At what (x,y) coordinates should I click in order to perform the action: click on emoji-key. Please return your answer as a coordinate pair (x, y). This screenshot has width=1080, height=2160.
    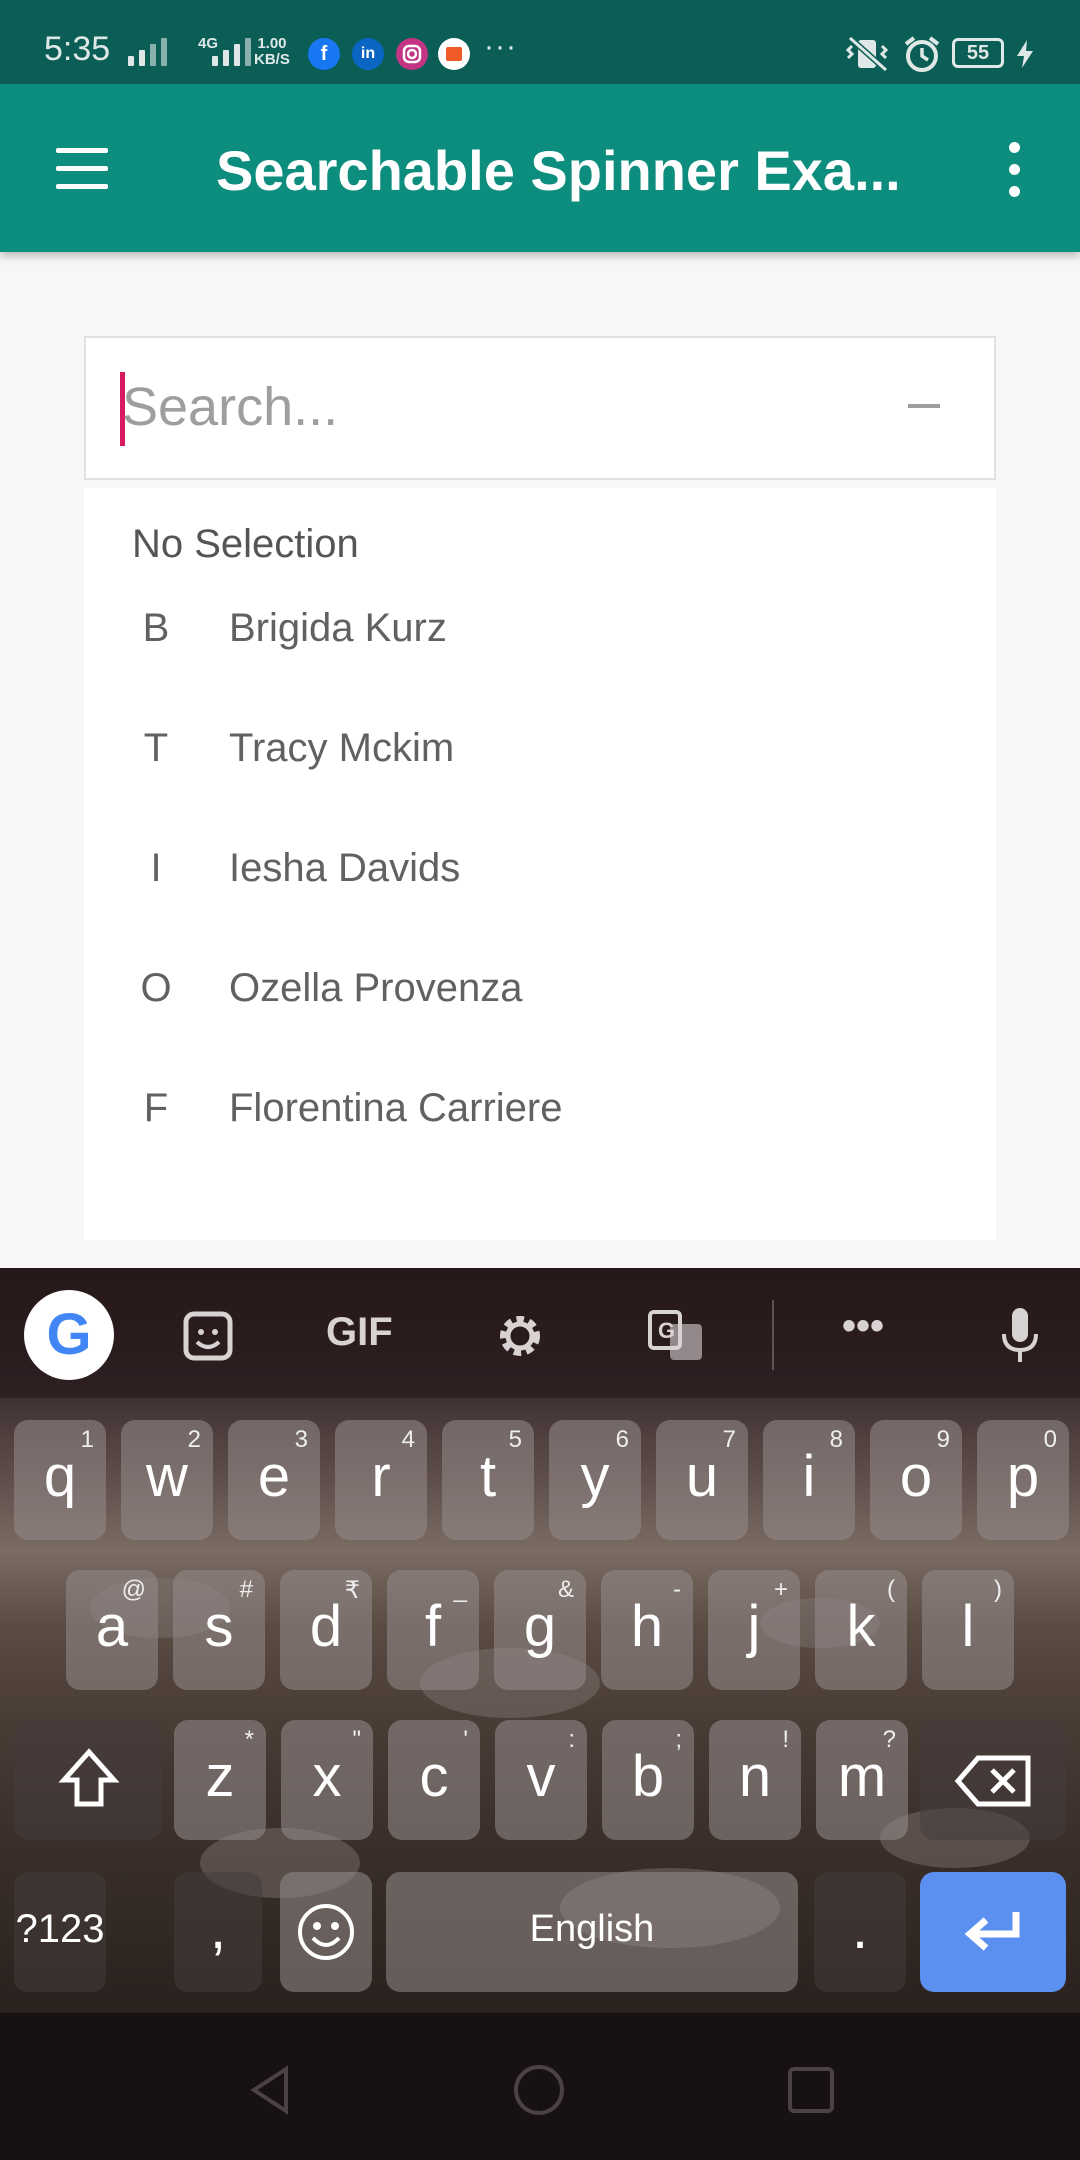
    Looking at the image, I should click on (326, 1932).